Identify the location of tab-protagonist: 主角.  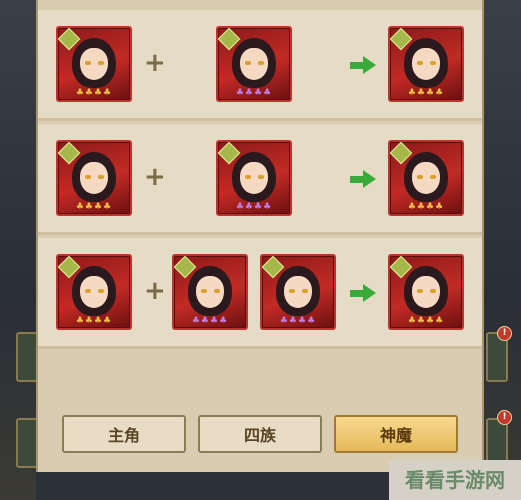
(124, 434).